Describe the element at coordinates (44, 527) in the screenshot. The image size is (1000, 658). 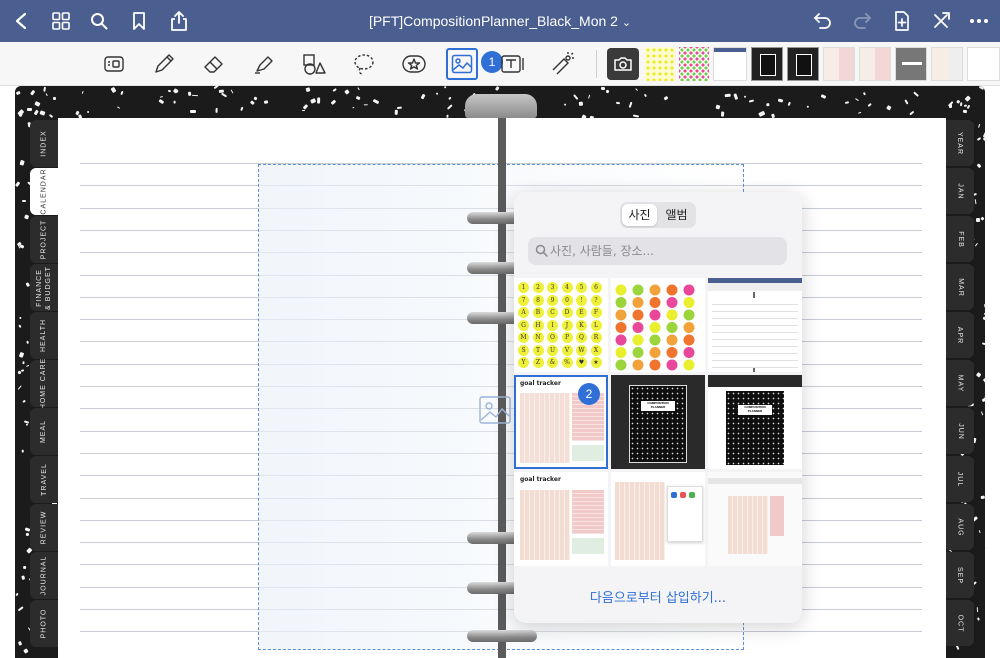
I see `left-tab-review: REVIEW` at that location.